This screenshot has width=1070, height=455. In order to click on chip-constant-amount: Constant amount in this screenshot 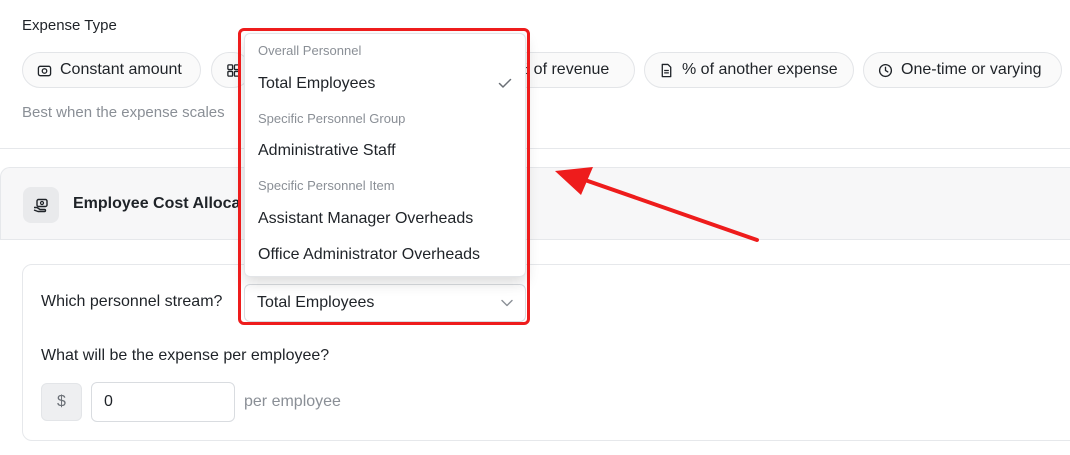, I will do `click(111, 70)`.